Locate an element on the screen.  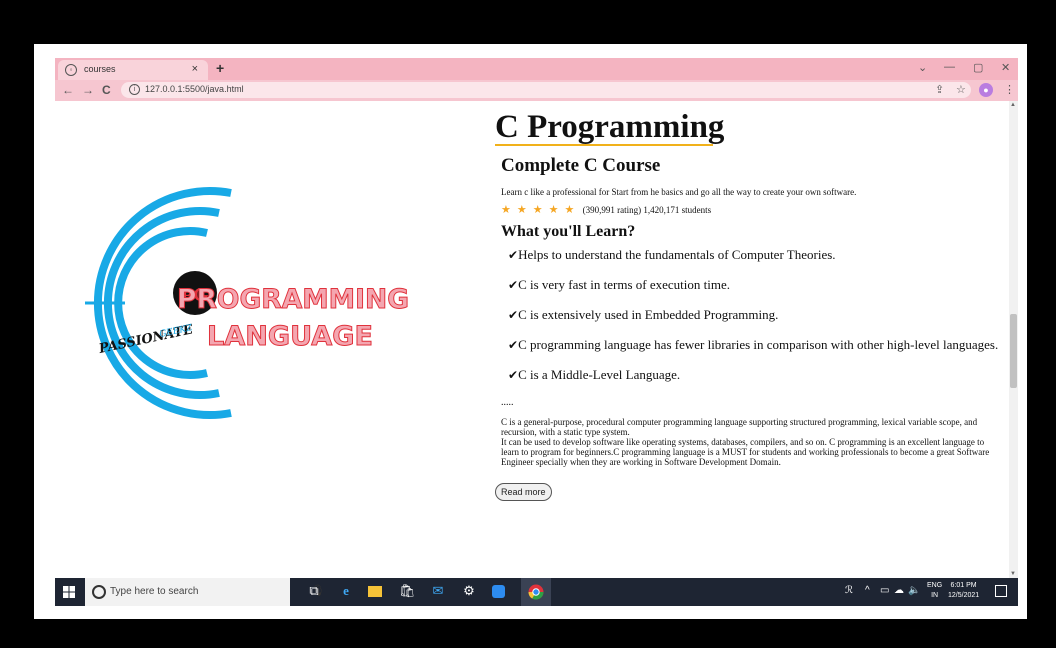
people-icon: ℛ is located at coordinates (849, 590).